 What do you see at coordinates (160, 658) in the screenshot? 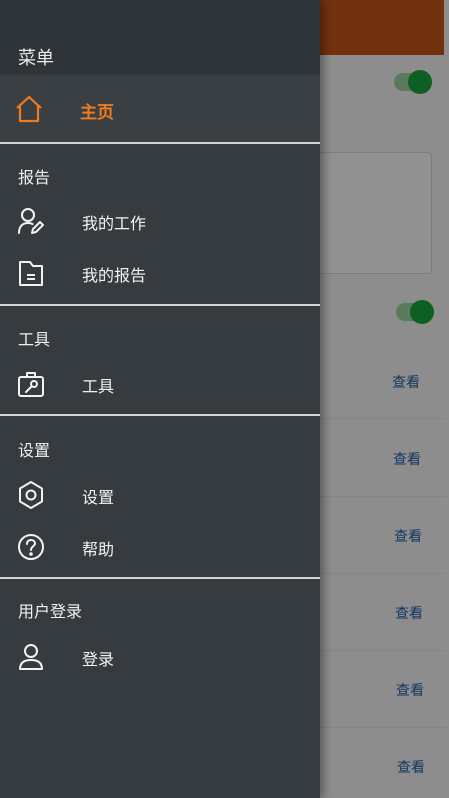
I see `drawer-item-login: 登录` at bounding box center [160, 658].